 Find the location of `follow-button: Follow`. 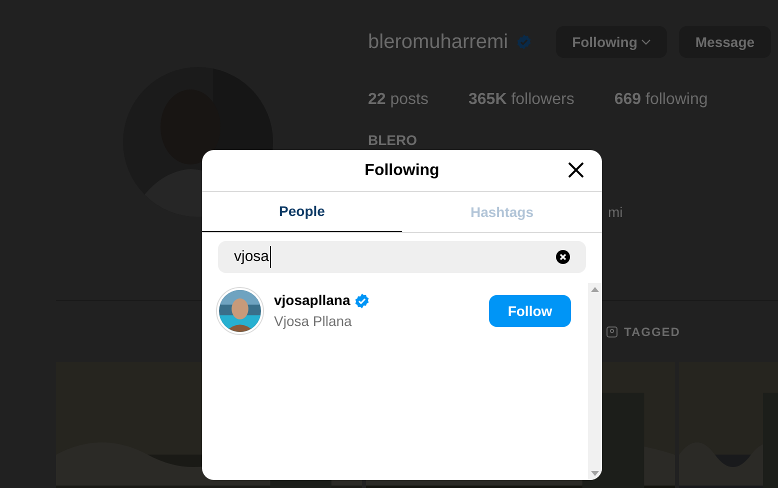

follow-button: Follow is located at coordinates (530, 311).